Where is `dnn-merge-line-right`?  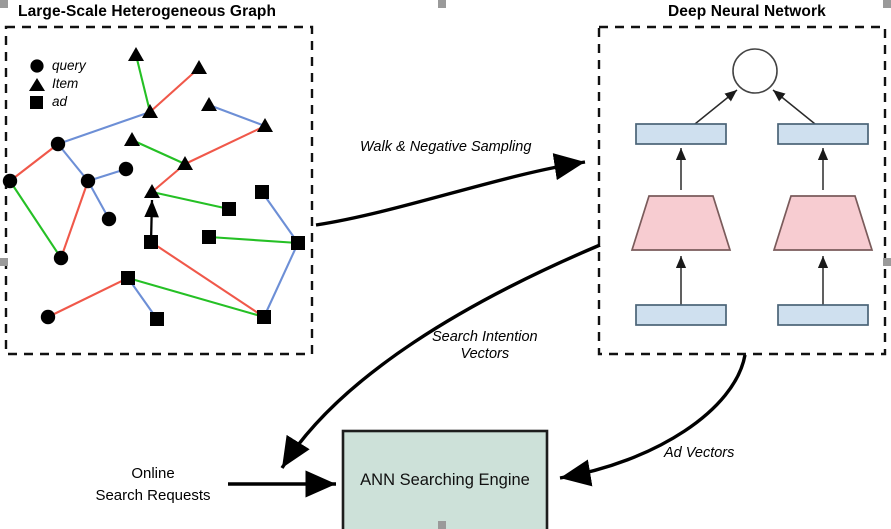
dnn-merge-line-right is located at coordinates (796, 109).